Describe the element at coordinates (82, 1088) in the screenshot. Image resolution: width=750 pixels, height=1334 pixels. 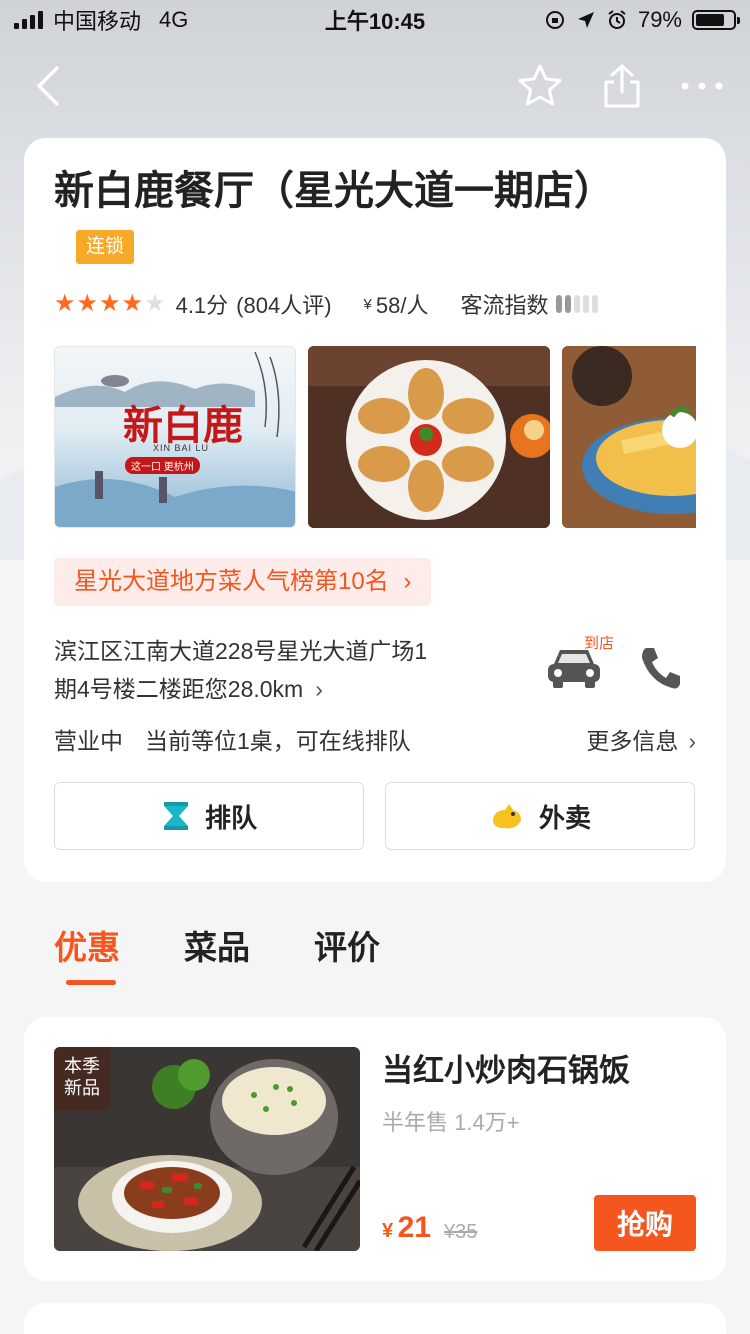
I see `badge-line-2: 新品` at that location.